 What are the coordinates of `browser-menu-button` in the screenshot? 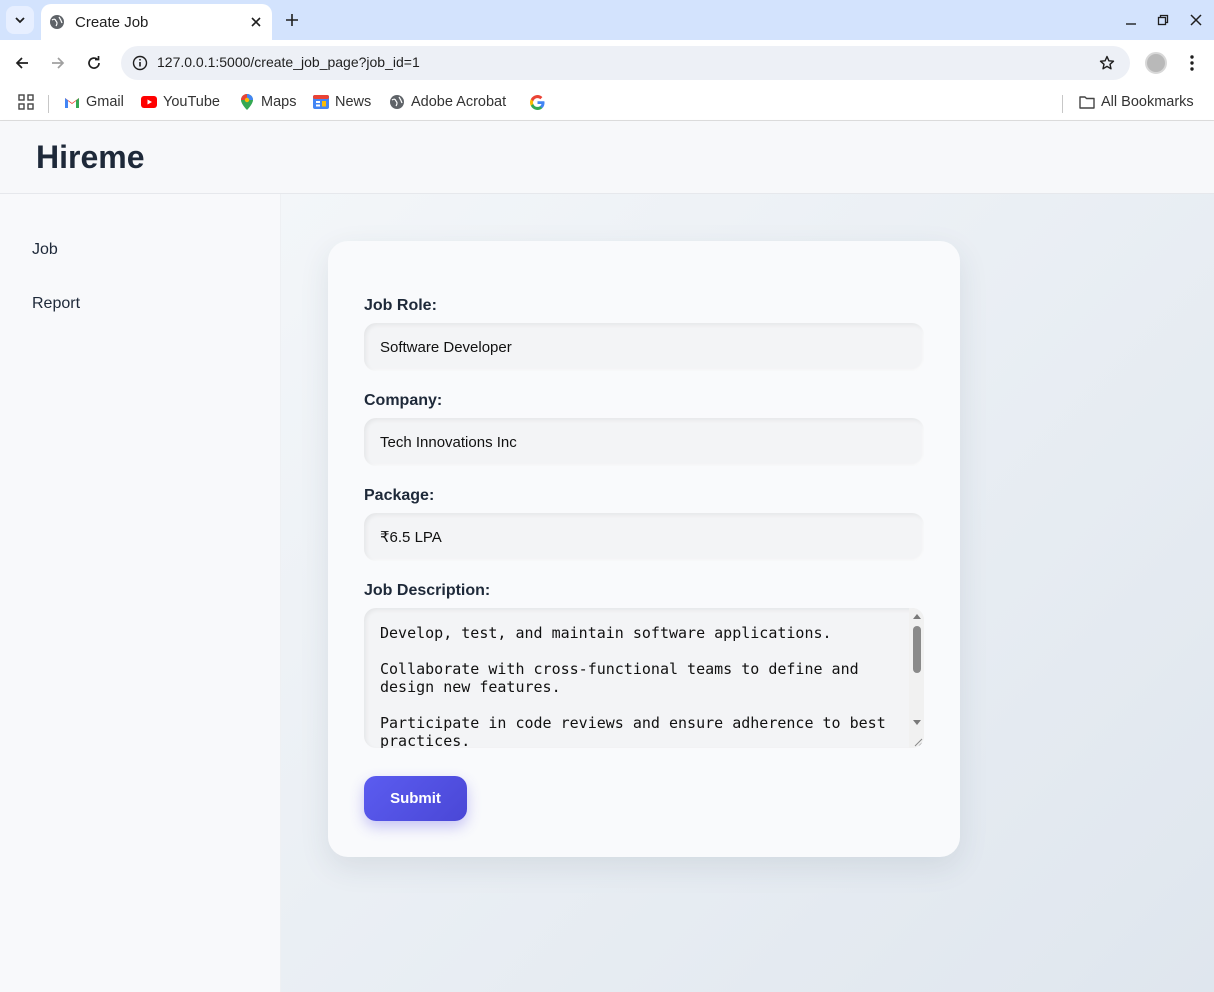 It's located at (1192, 63).